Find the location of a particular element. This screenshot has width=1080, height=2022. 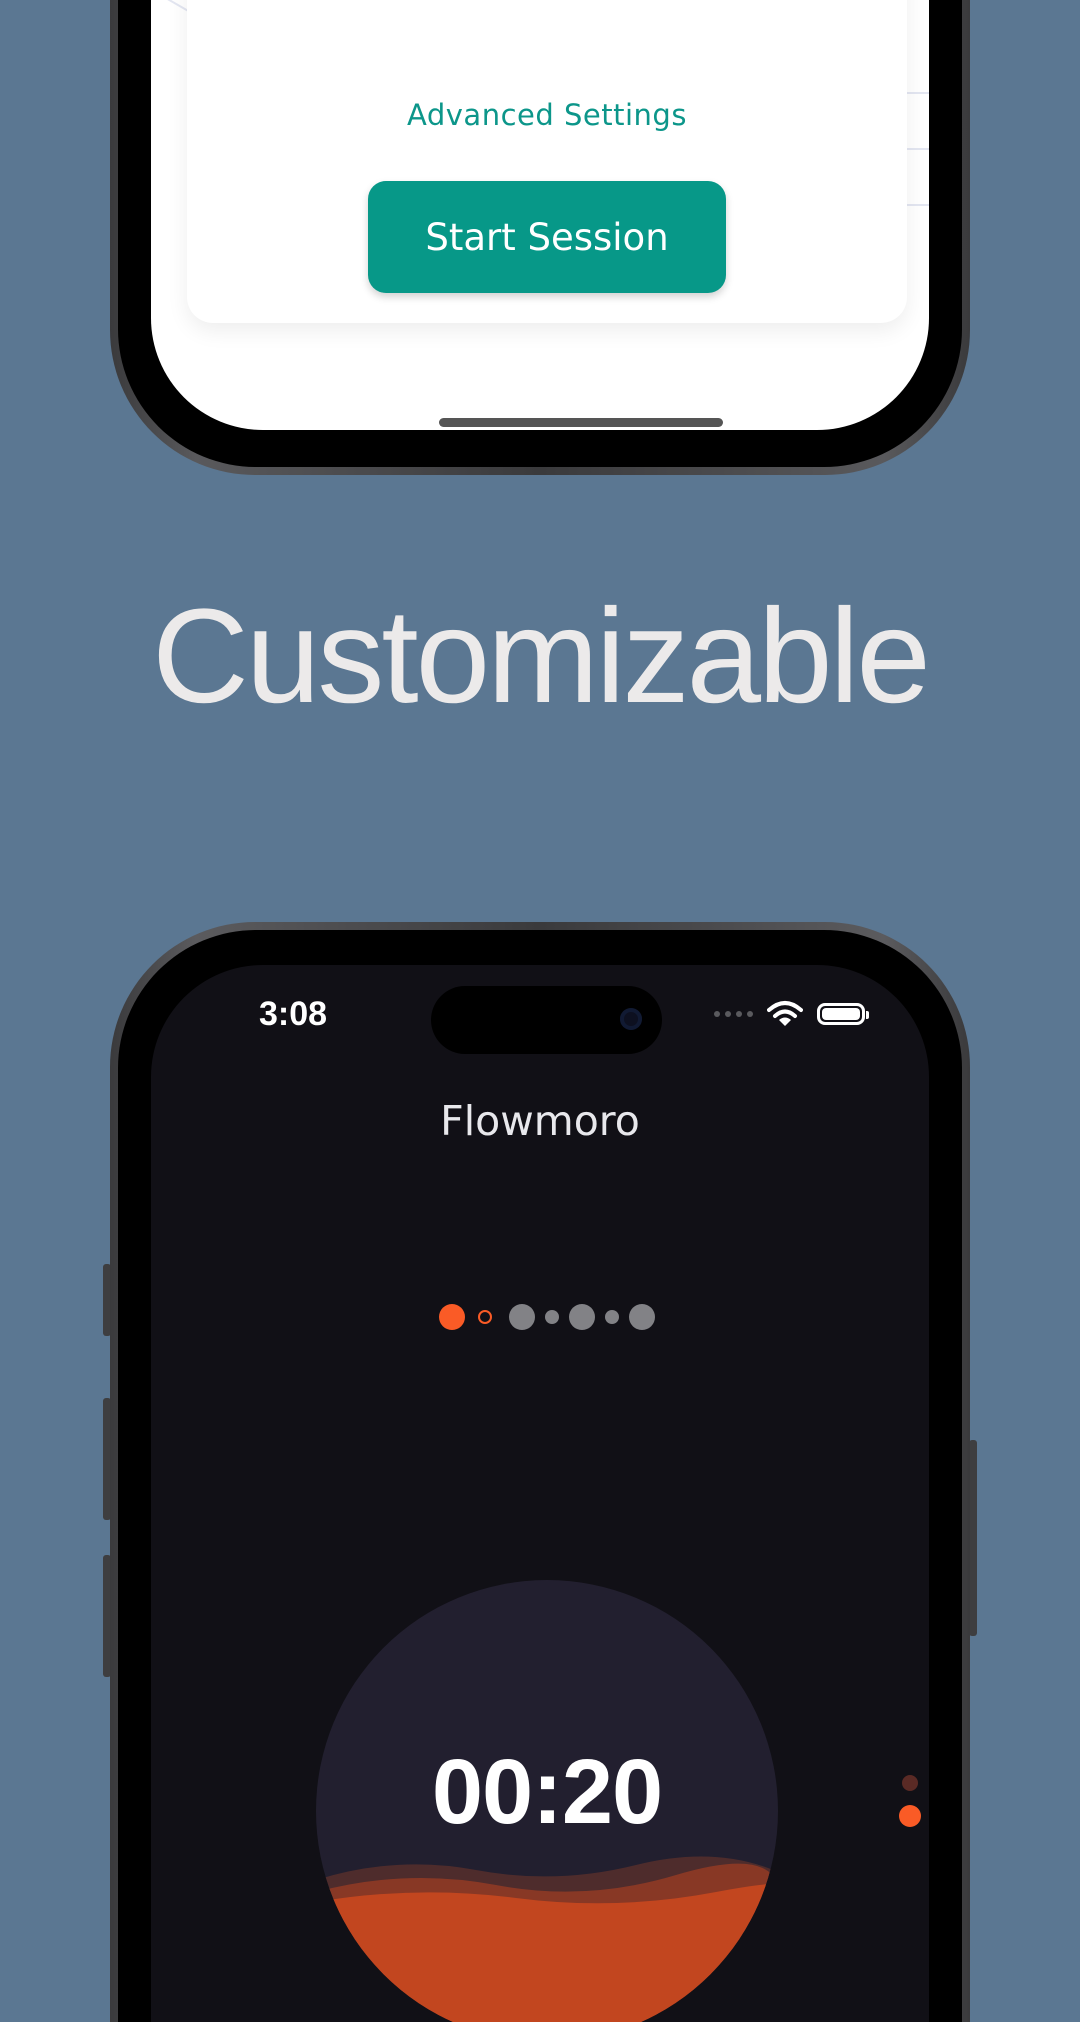

timer-display: 00:20 is located at coordinates (547, 1792).